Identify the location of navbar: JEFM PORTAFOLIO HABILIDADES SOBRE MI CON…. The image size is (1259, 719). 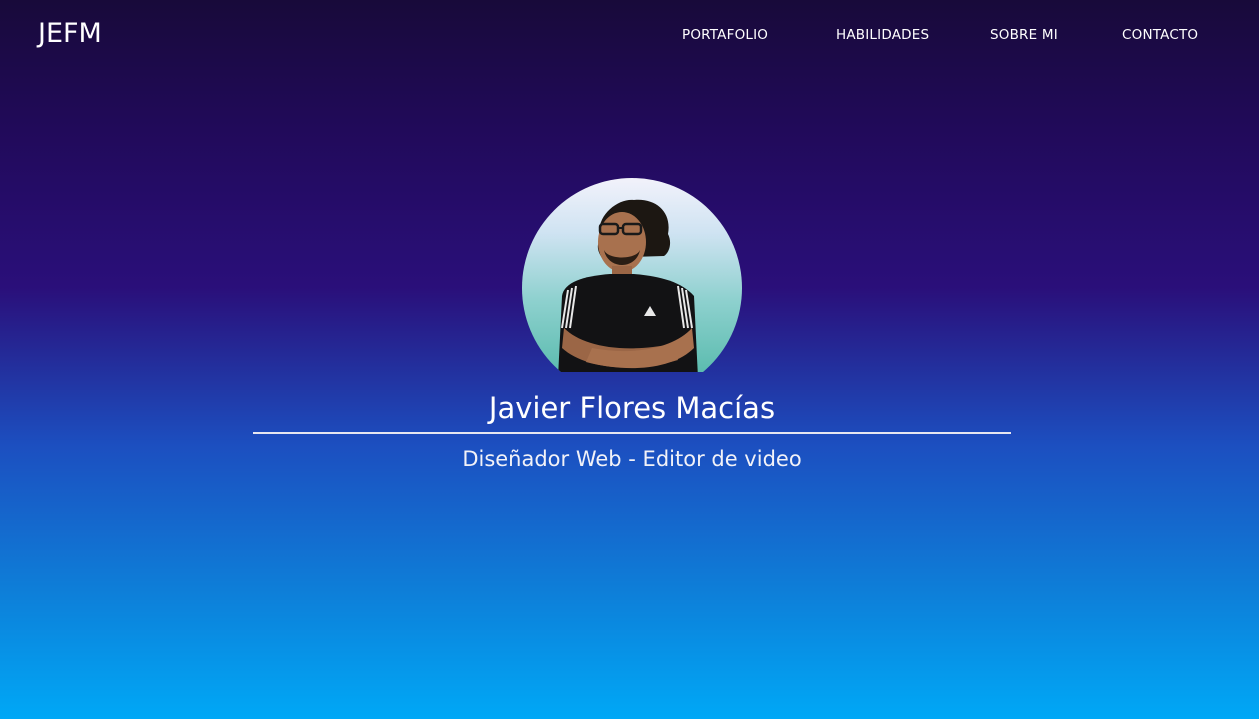
(629, 36).